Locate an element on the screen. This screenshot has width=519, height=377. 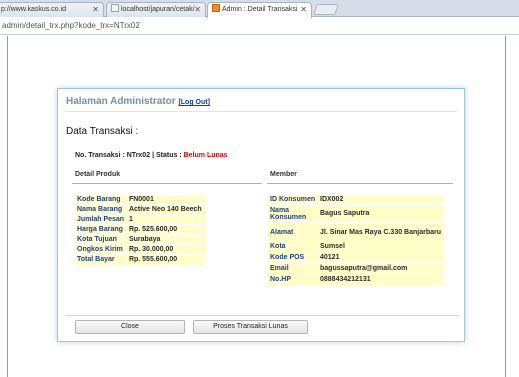
table-row: No.HP 0888434212131 is located at coordinates (355, 279).